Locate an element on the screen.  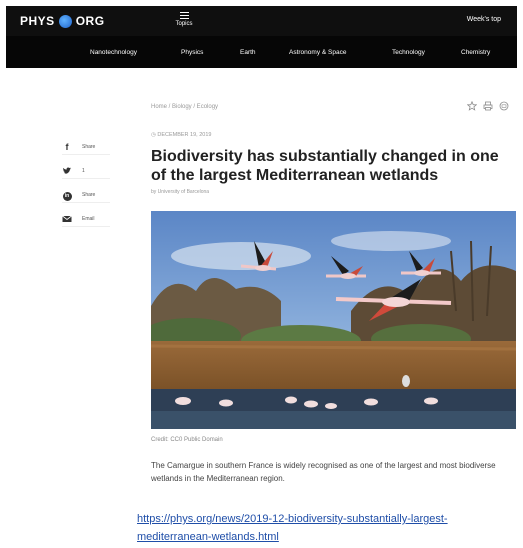
share-count: 1 is located at coordinates (83, 171).